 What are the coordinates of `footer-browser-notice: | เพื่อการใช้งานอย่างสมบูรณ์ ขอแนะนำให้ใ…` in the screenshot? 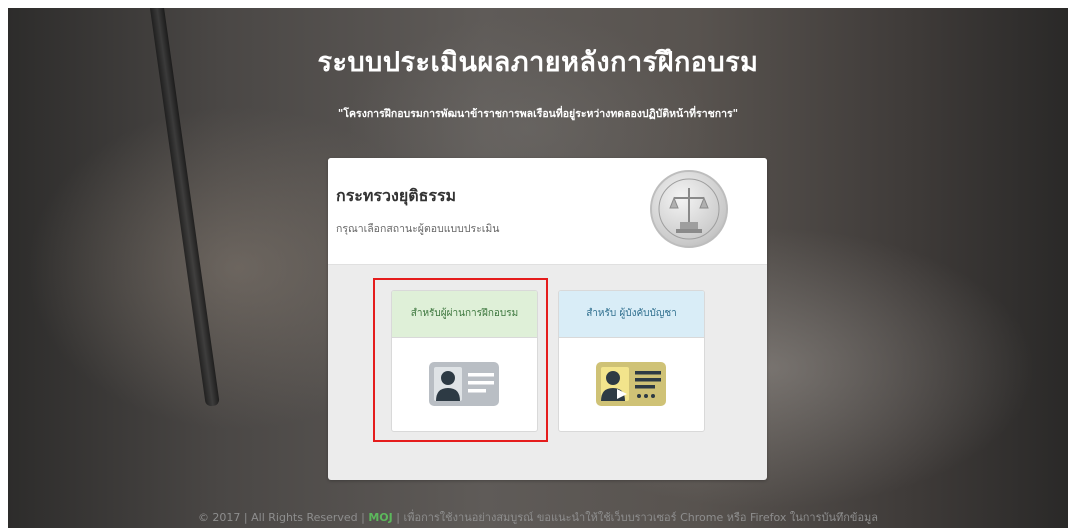 It's located at (635, 517).